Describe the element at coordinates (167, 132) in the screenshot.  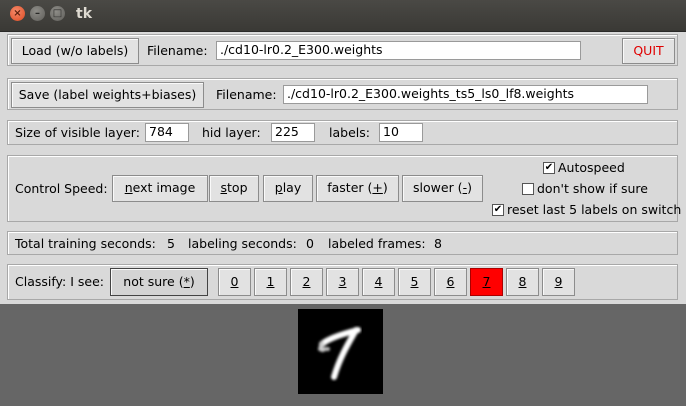
I see `visible-layer-input: 784` at that location.